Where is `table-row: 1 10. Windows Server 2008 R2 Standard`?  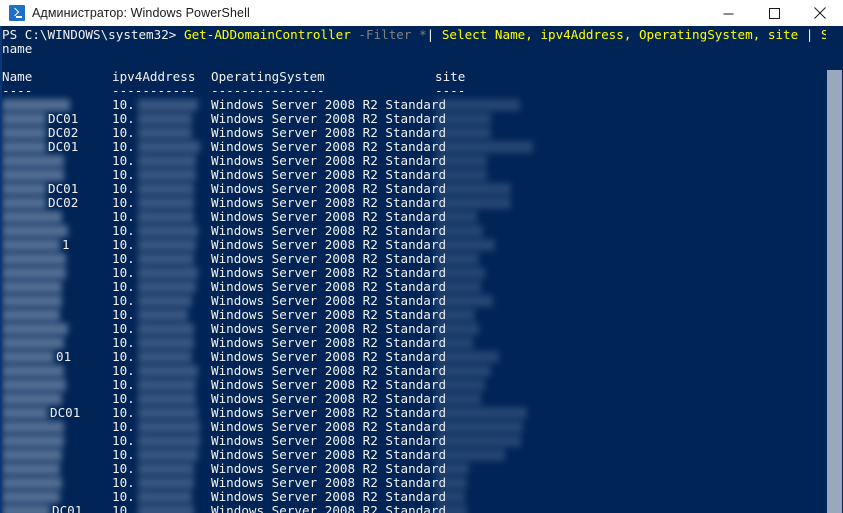 table-row: 1 10. Windows Server 2008 R2 Standard is located at coordinates (422, 245).